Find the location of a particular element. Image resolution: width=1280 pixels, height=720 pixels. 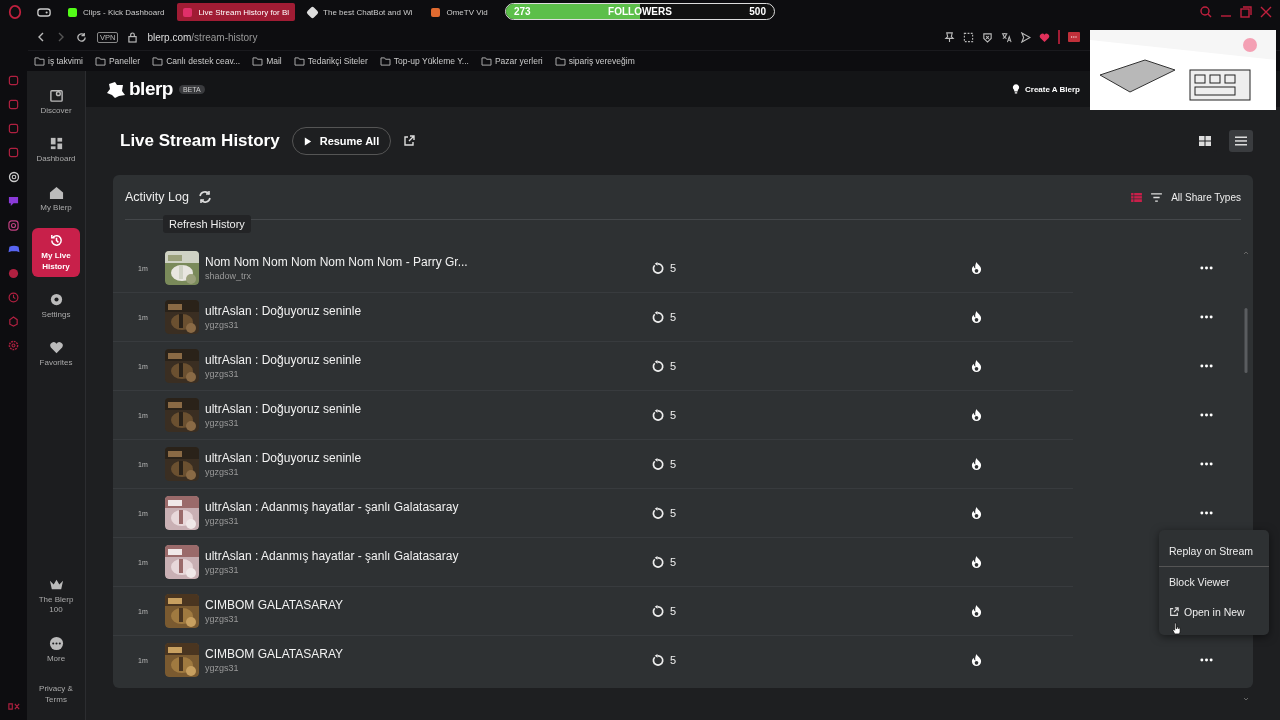

nav-item: Favorites is located at coordinates (56, 354).